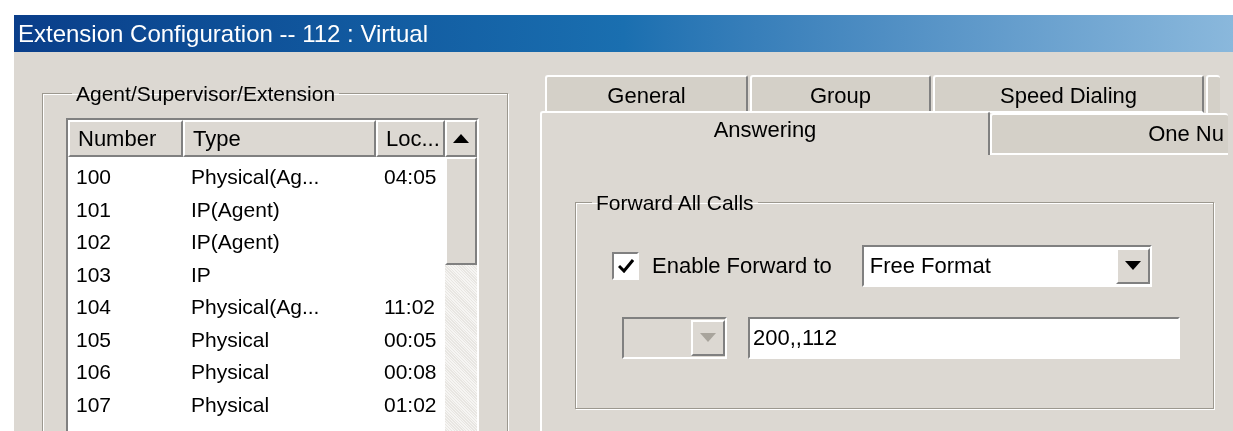 The width and height of the screenshot is (1233, 431). I want to click on window-title: Extension Configuration -- 112 : Virtual, so click(223, 33).